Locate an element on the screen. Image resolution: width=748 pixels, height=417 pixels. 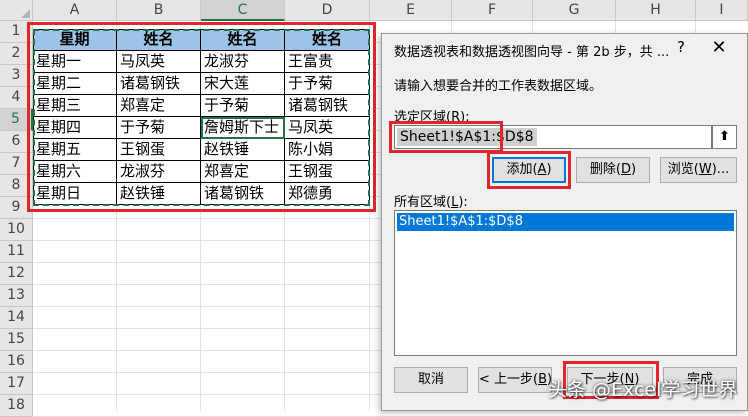
range-label: 选定区域(R): is located at coordinates (432, 117).